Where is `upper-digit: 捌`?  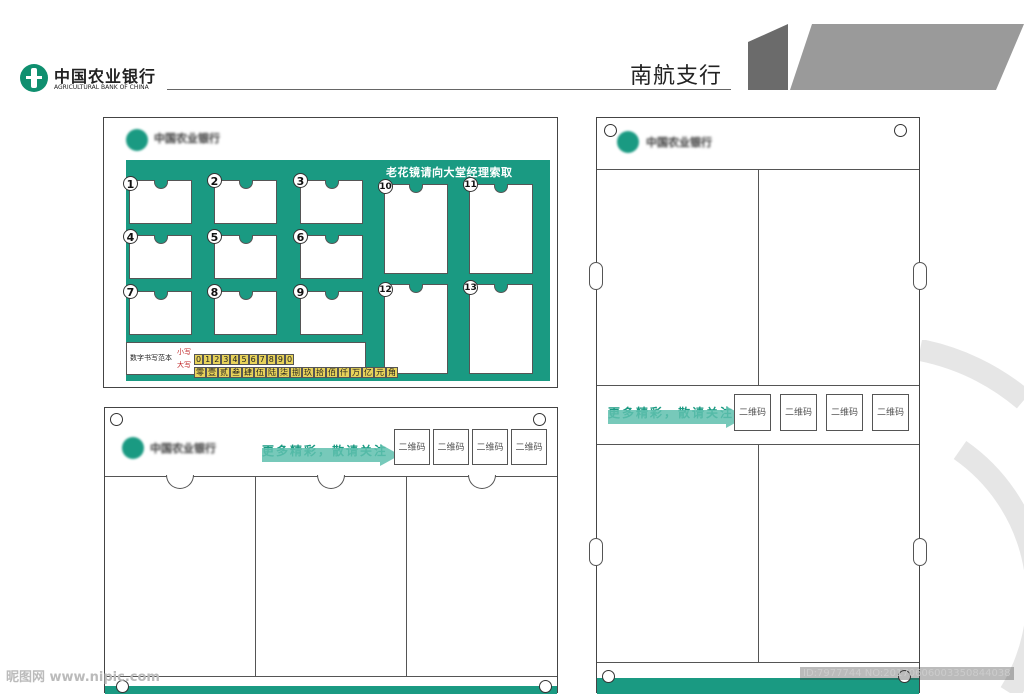
upper-digit: 捌 is located at coordinates (296, 372).